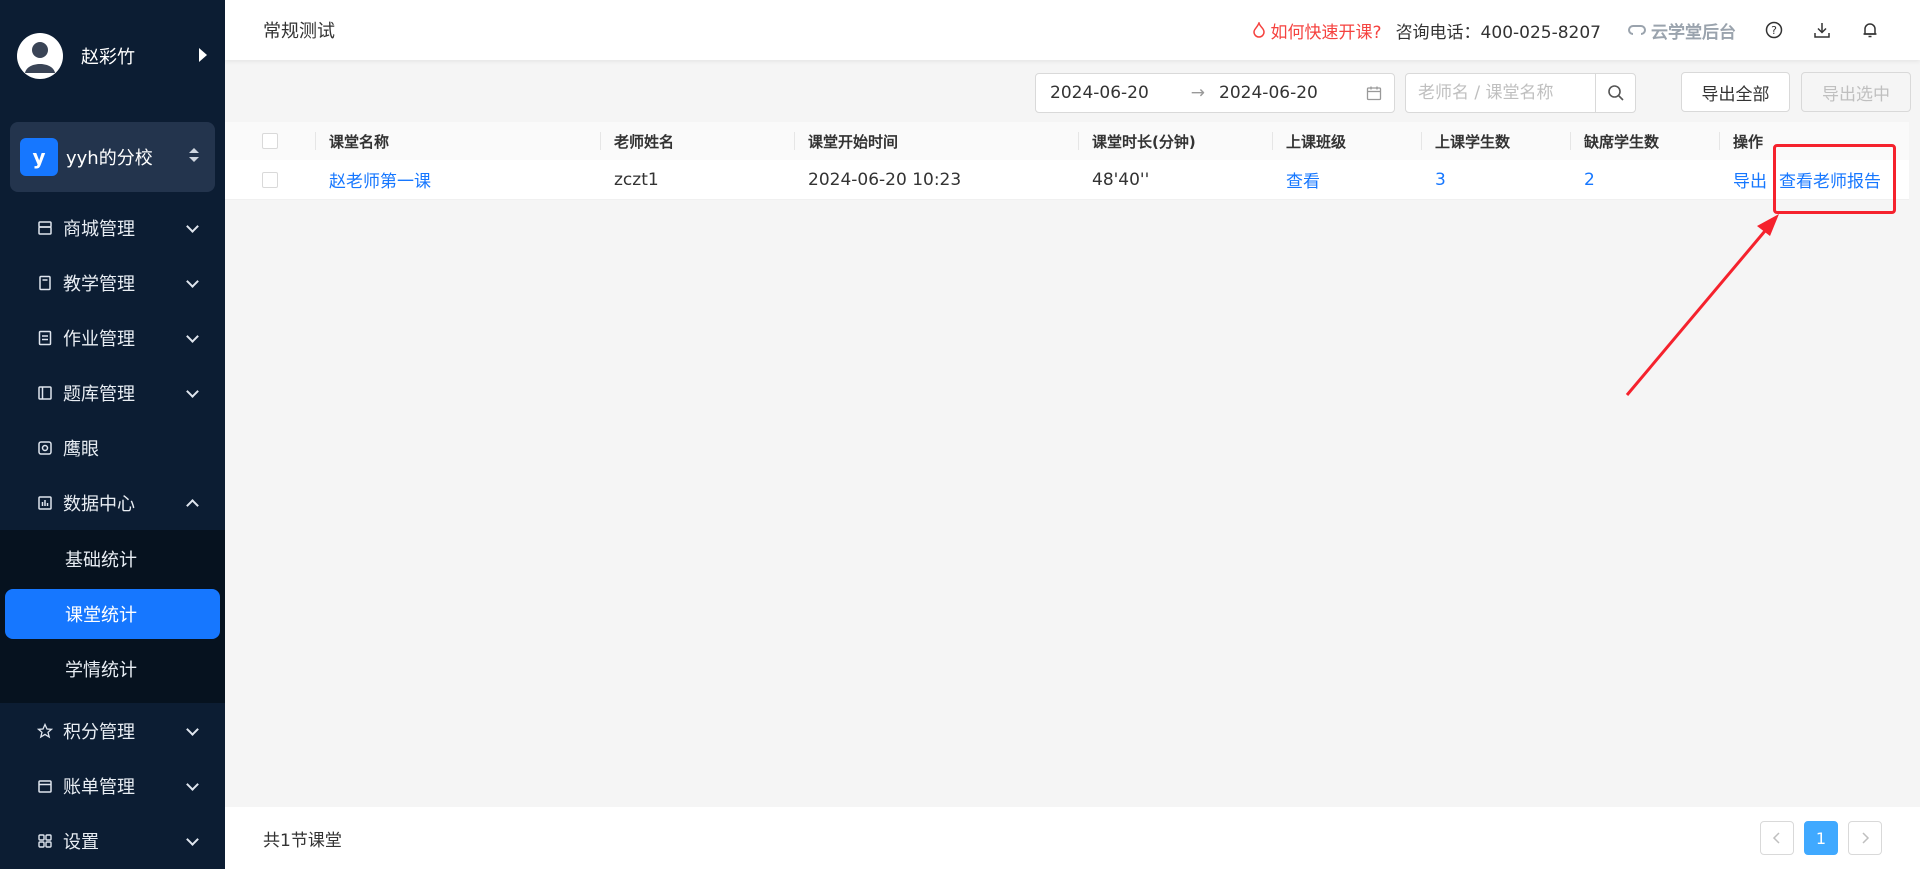 This screenshot has height=869, width=1920. Describe the element at coordinates (1644, 179) in the screenshot. I see `absent-cell: 2` at that location.